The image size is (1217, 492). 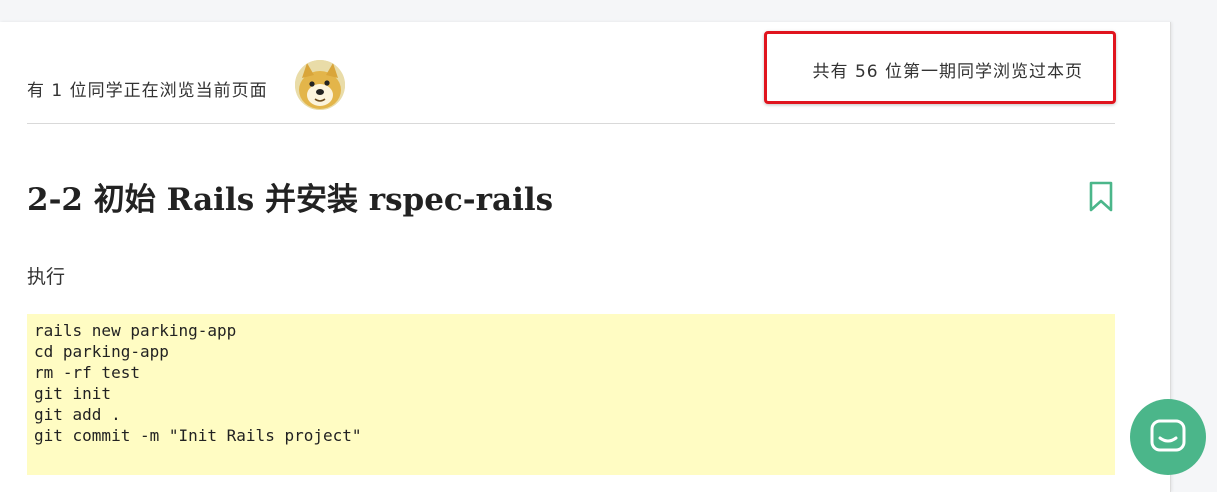 What do you see at coordinates (87, 372) in the screenshot?
I see `code-line: rm -rf test` at bounding box center [87, 372].